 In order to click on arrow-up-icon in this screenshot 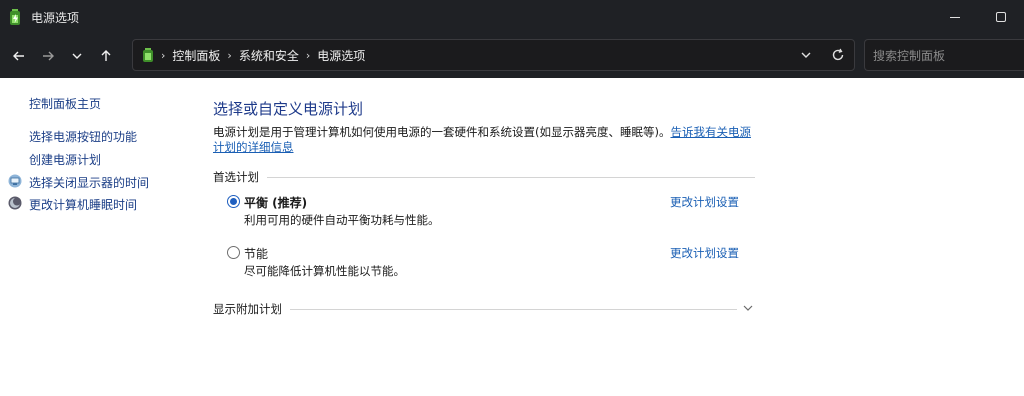, I will do `click(105, 55)`.